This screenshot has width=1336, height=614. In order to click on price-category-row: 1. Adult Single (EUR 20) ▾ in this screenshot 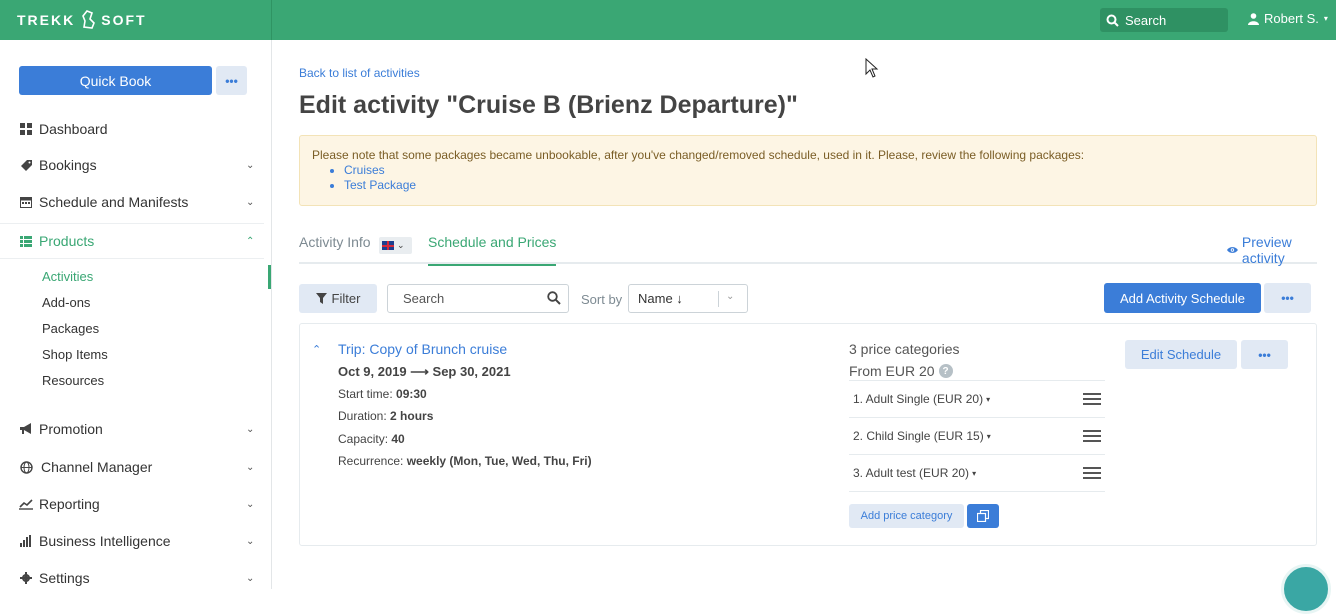, I will do `click(977, 398)`.